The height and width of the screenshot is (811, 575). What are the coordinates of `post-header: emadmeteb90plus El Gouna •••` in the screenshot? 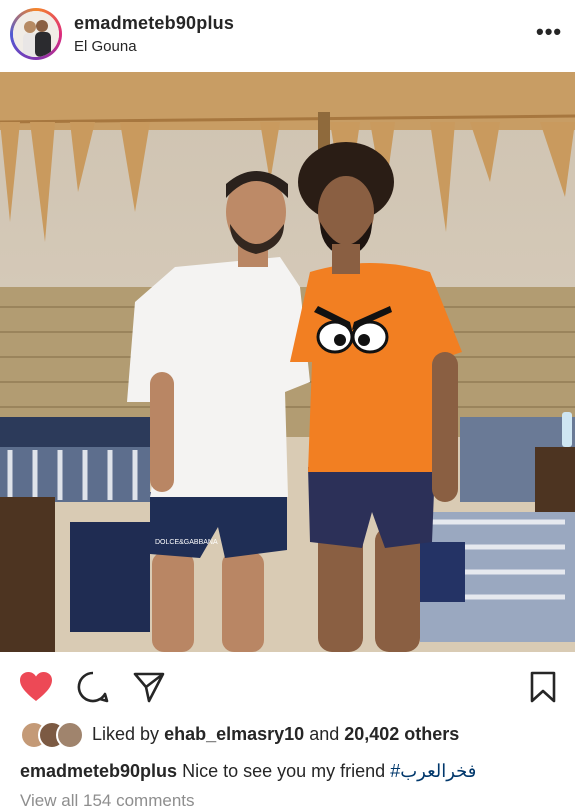 It's located at (287, 35).